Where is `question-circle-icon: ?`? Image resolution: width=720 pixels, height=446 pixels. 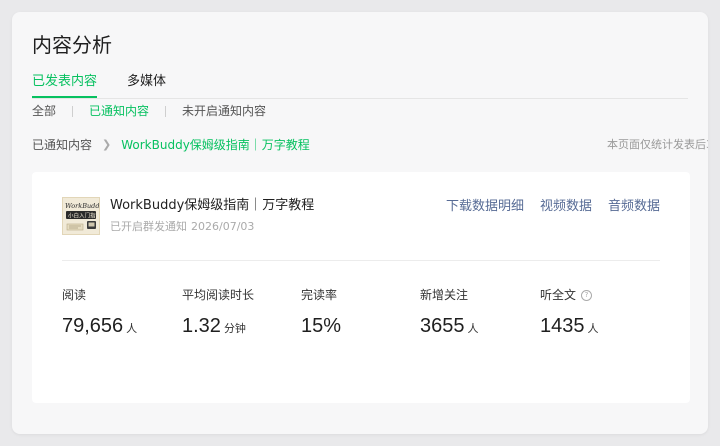 question-circle-icon: ? is located at coordinates (587, 295).